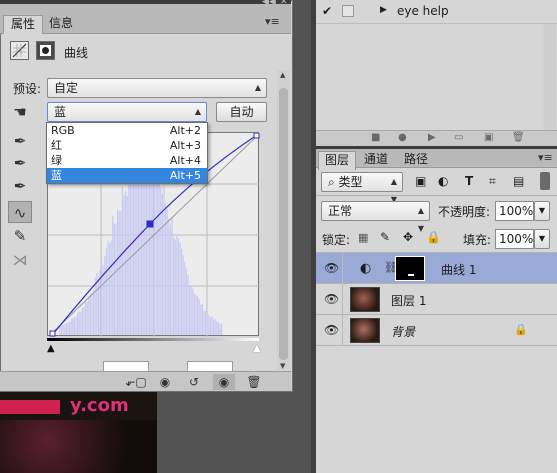 The height and width of the screenshot is (473, 557). Describe the element at coordinates (194, 382) in the screenshot. I see `reset-icon: ↺` at that location.